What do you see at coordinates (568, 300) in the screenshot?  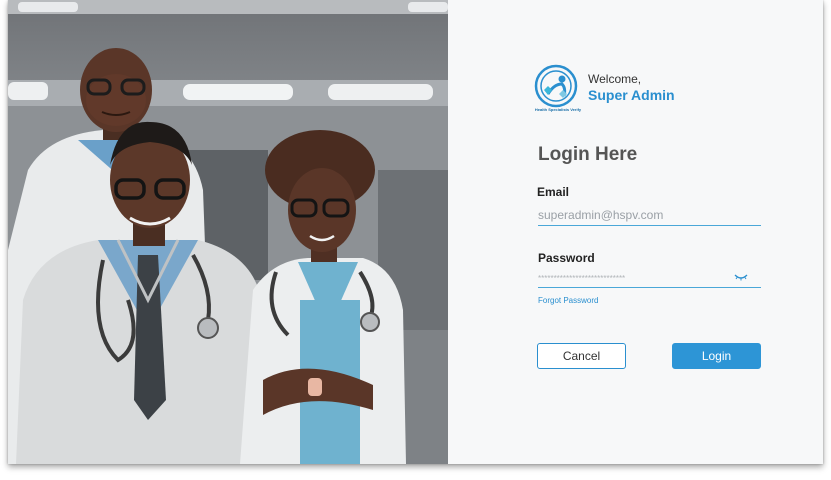 I see `forgot-password-link: Forgot Password` at bounding box center [568, 300].